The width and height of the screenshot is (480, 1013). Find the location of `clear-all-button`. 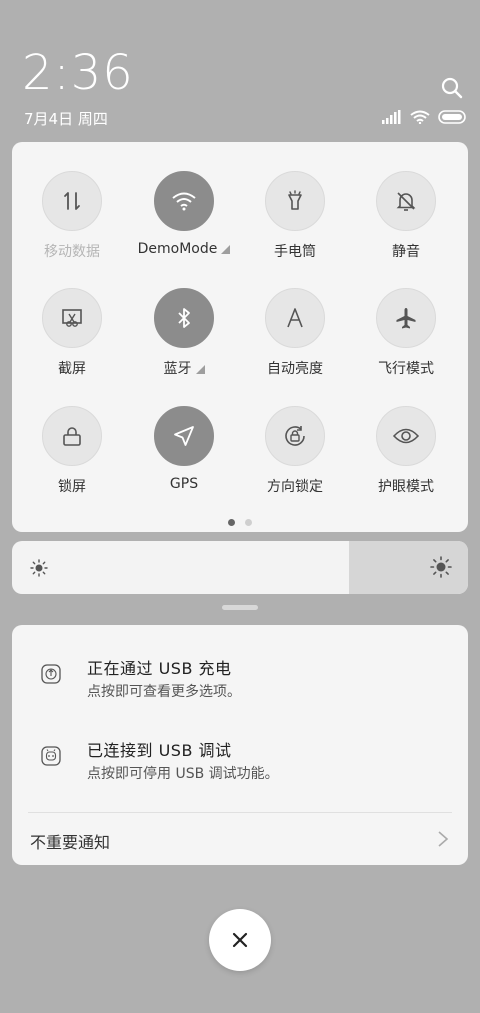

clear-all-button is located at coordinates (240, 940).